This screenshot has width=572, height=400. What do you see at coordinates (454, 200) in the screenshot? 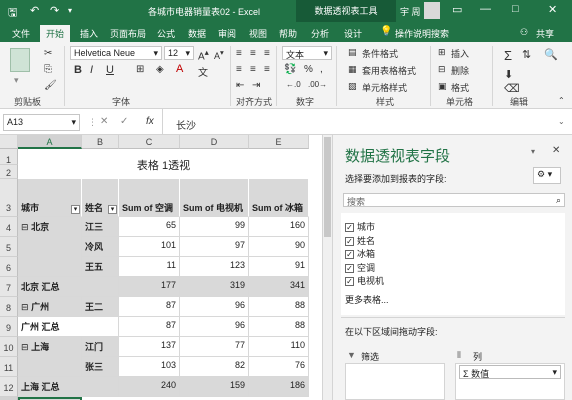
I see `field-search-input: 搜索 ⌕` at bounding box center [454, 200].